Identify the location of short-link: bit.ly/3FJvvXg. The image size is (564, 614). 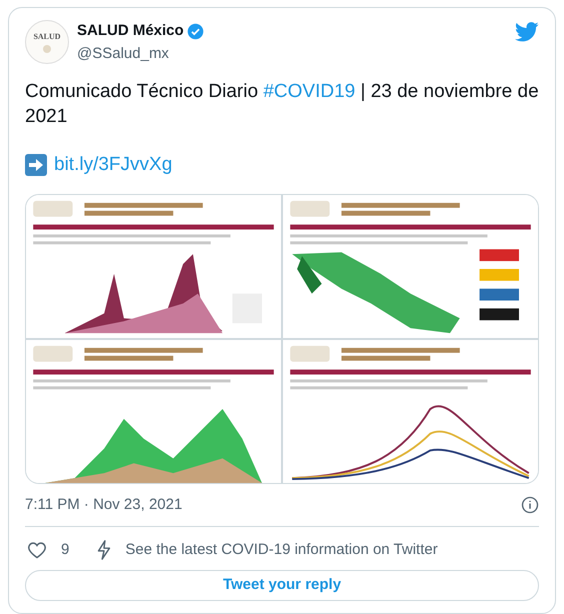
(113, 165).